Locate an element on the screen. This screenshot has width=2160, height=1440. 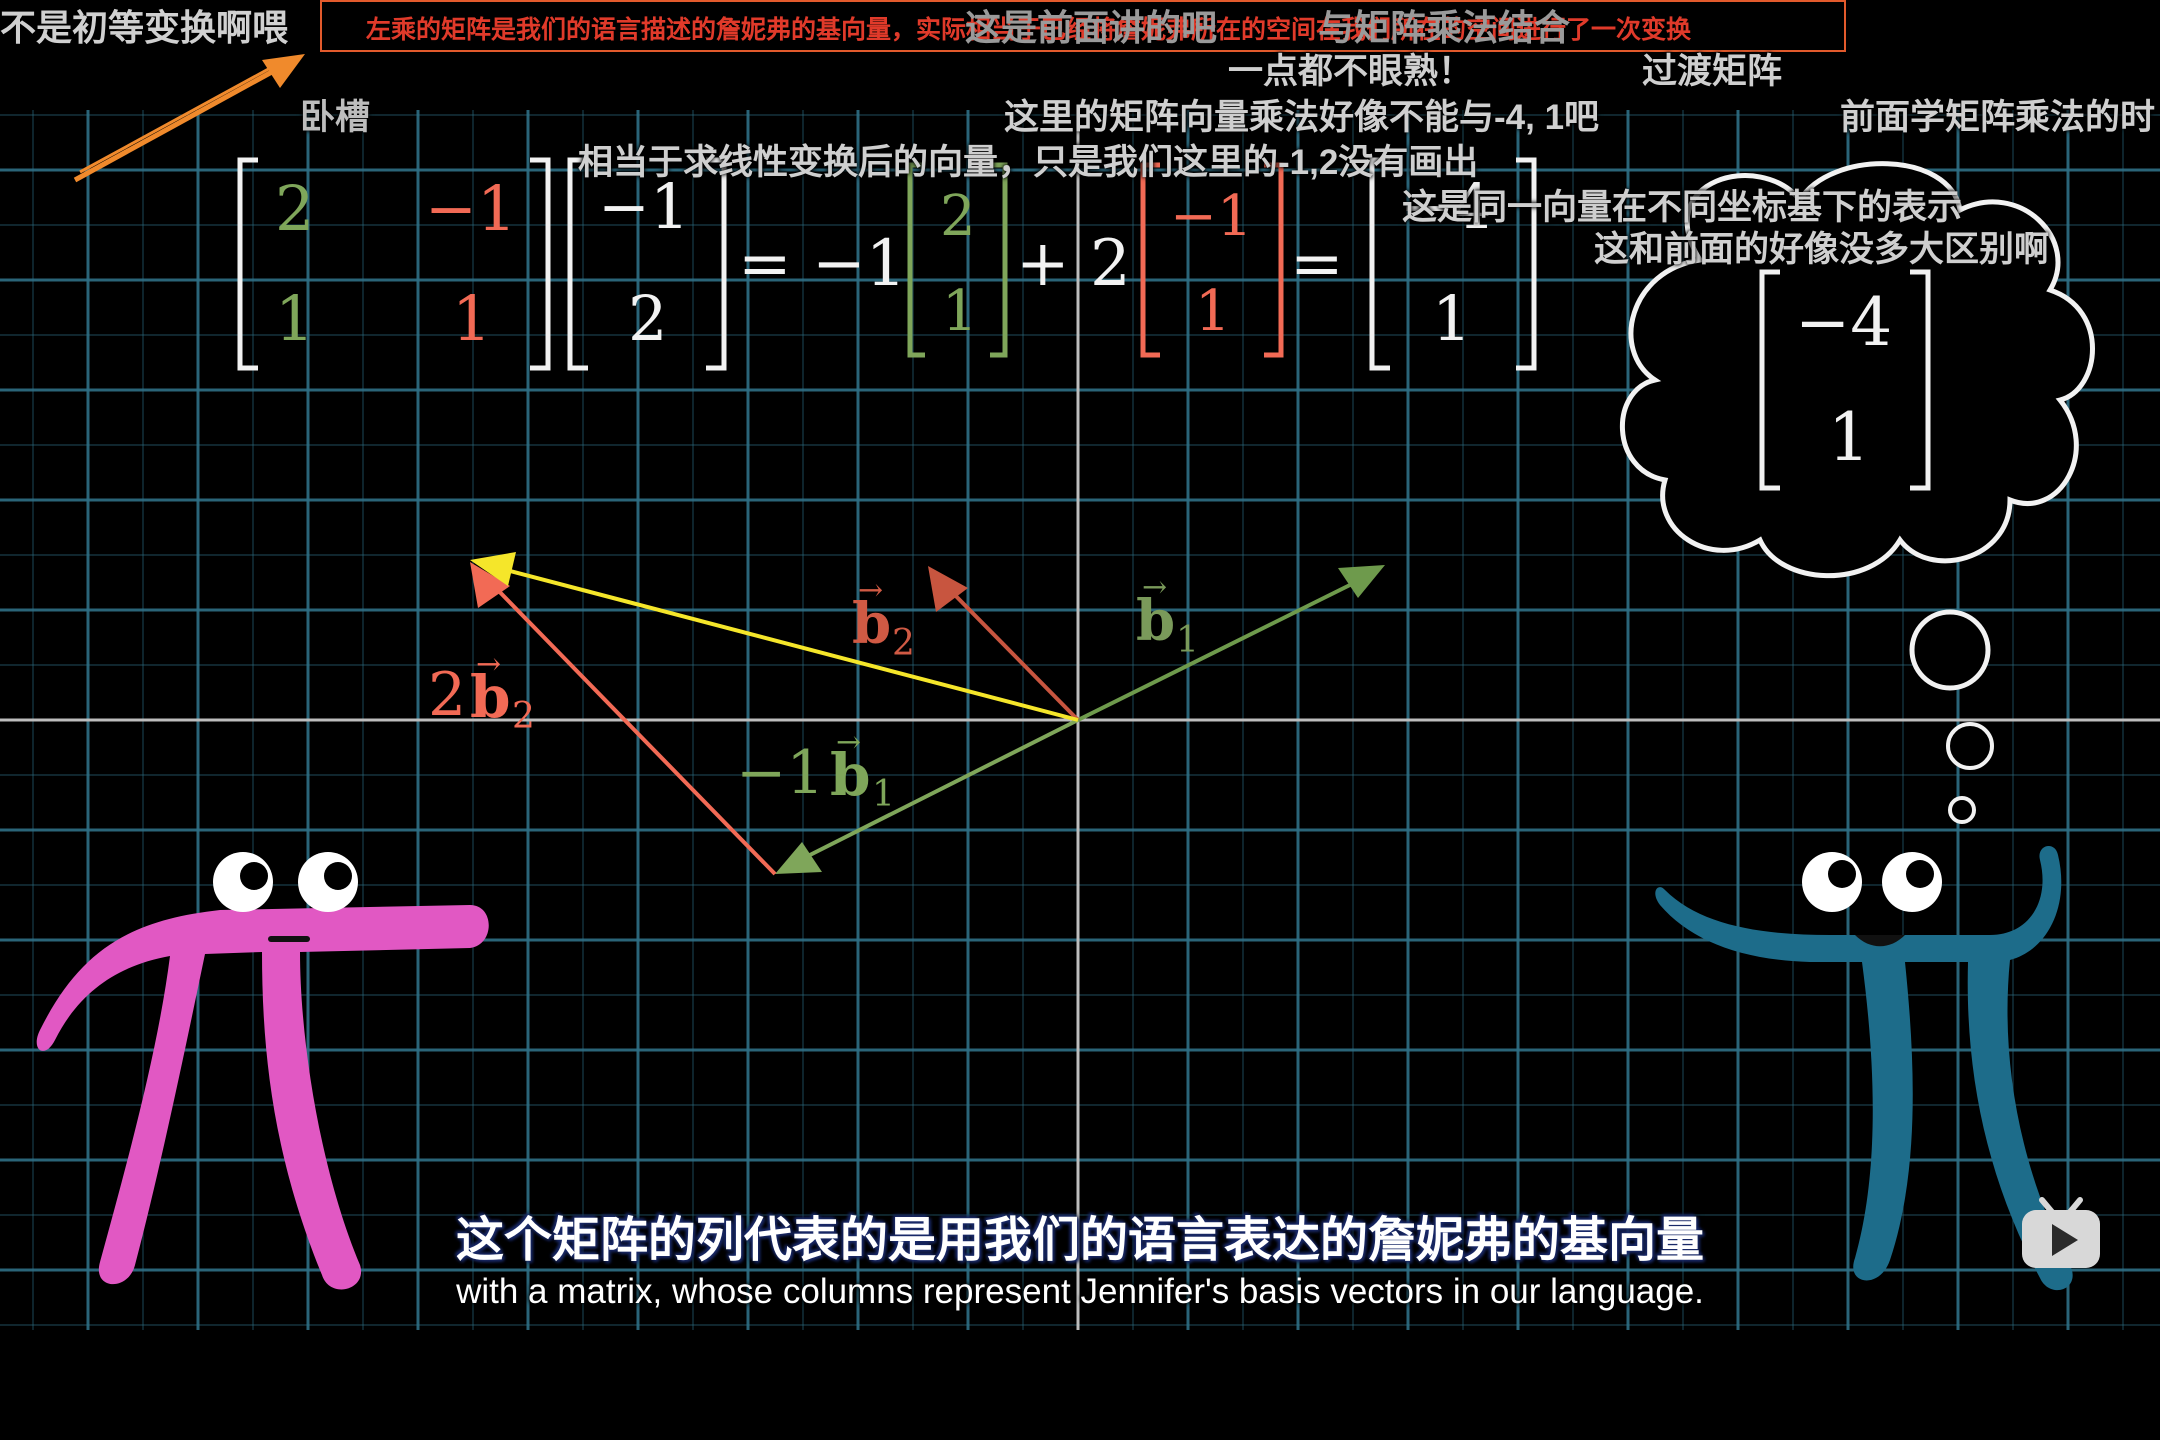
danmaku-comment: 这是同一向量在不同坐标基下的表示 is located at coordinates (1682, 207).